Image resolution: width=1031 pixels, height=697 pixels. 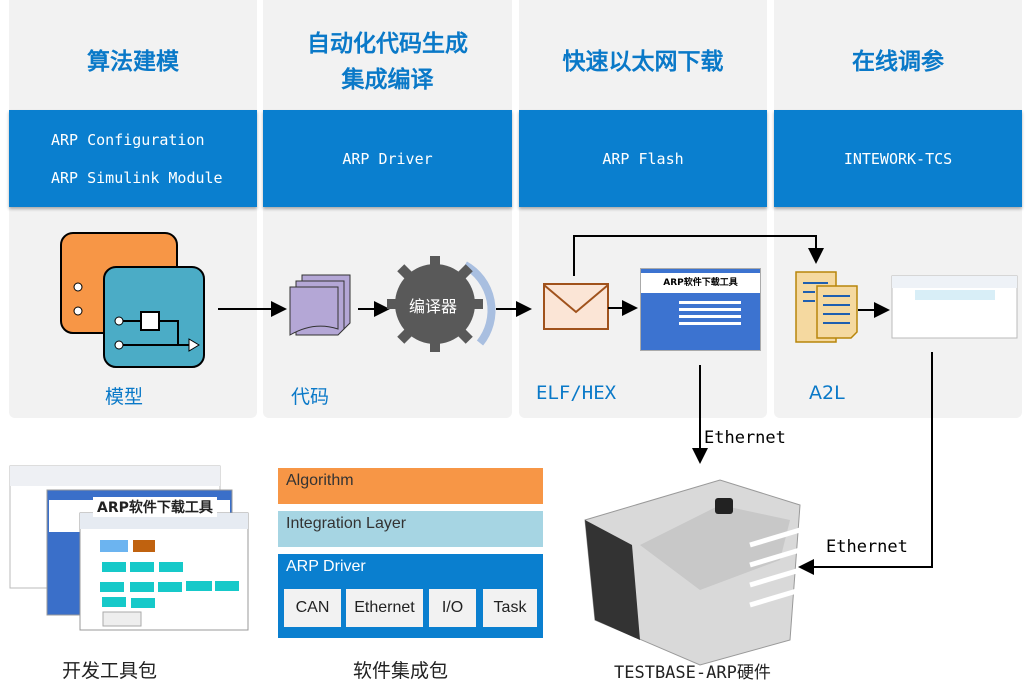 I want to click on ethernet-label-flash: Ethernet, so click(x=745, y=438).